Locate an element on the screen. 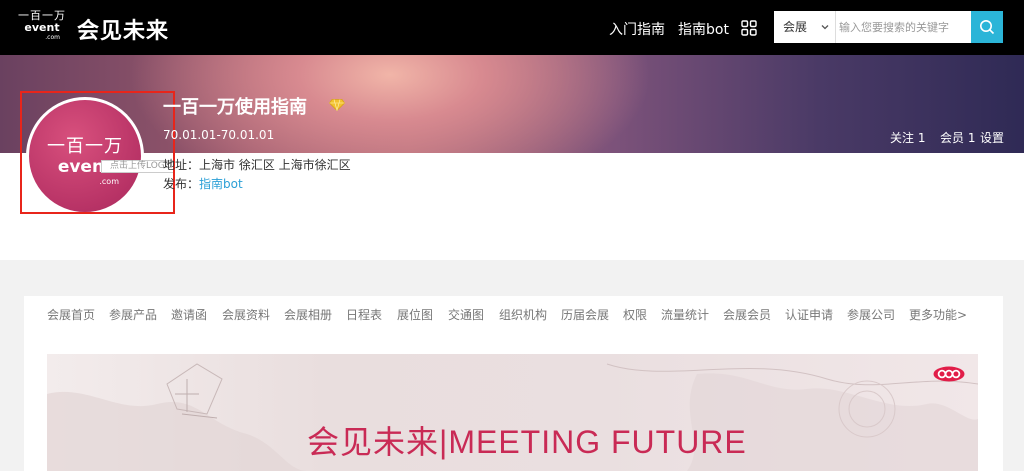 The width and height of the screenshot is (1024, 471). diamond-icon is located at coordinates (337, 105).